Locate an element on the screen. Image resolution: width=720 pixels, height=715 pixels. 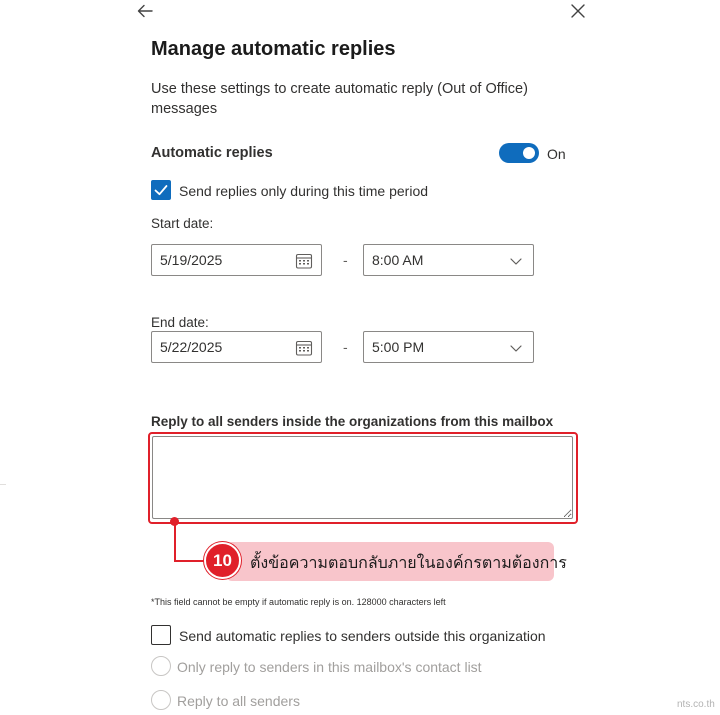
step-number-badge: 10 is located at coordinates (222, 560).